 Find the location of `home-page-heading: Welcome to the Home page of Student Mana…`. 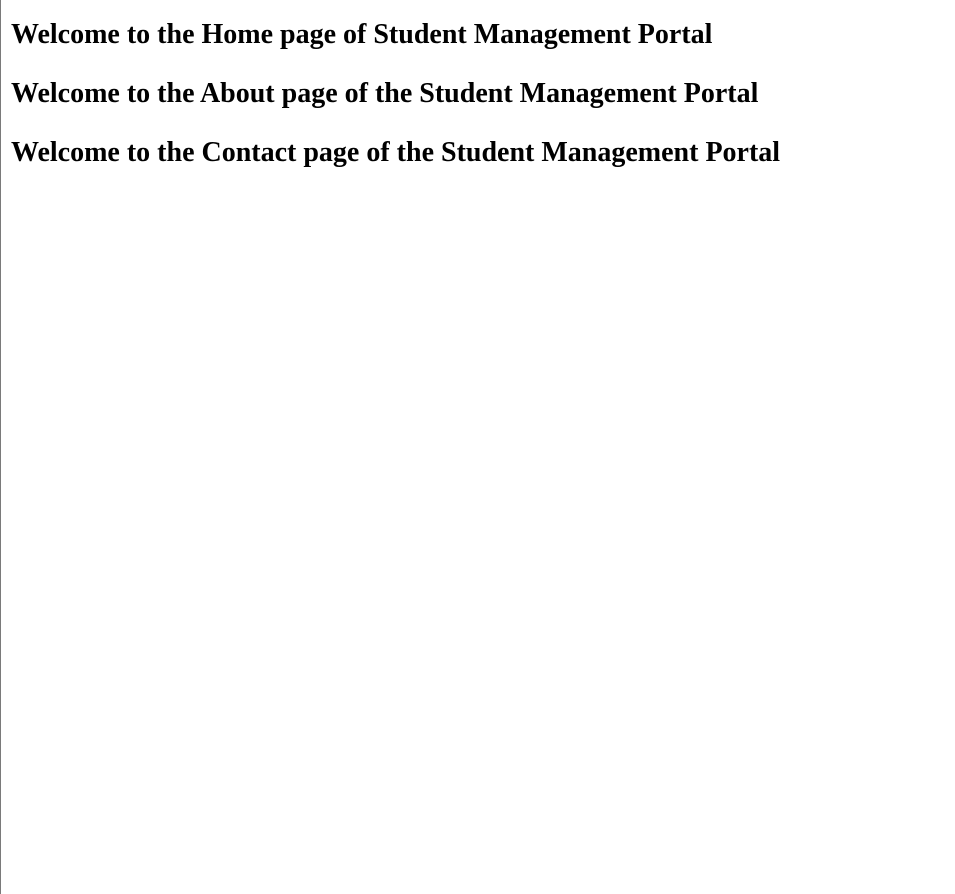

home-page-heading: Welcome to the Home page of Student Mana… is located at coordinates (362, 34).